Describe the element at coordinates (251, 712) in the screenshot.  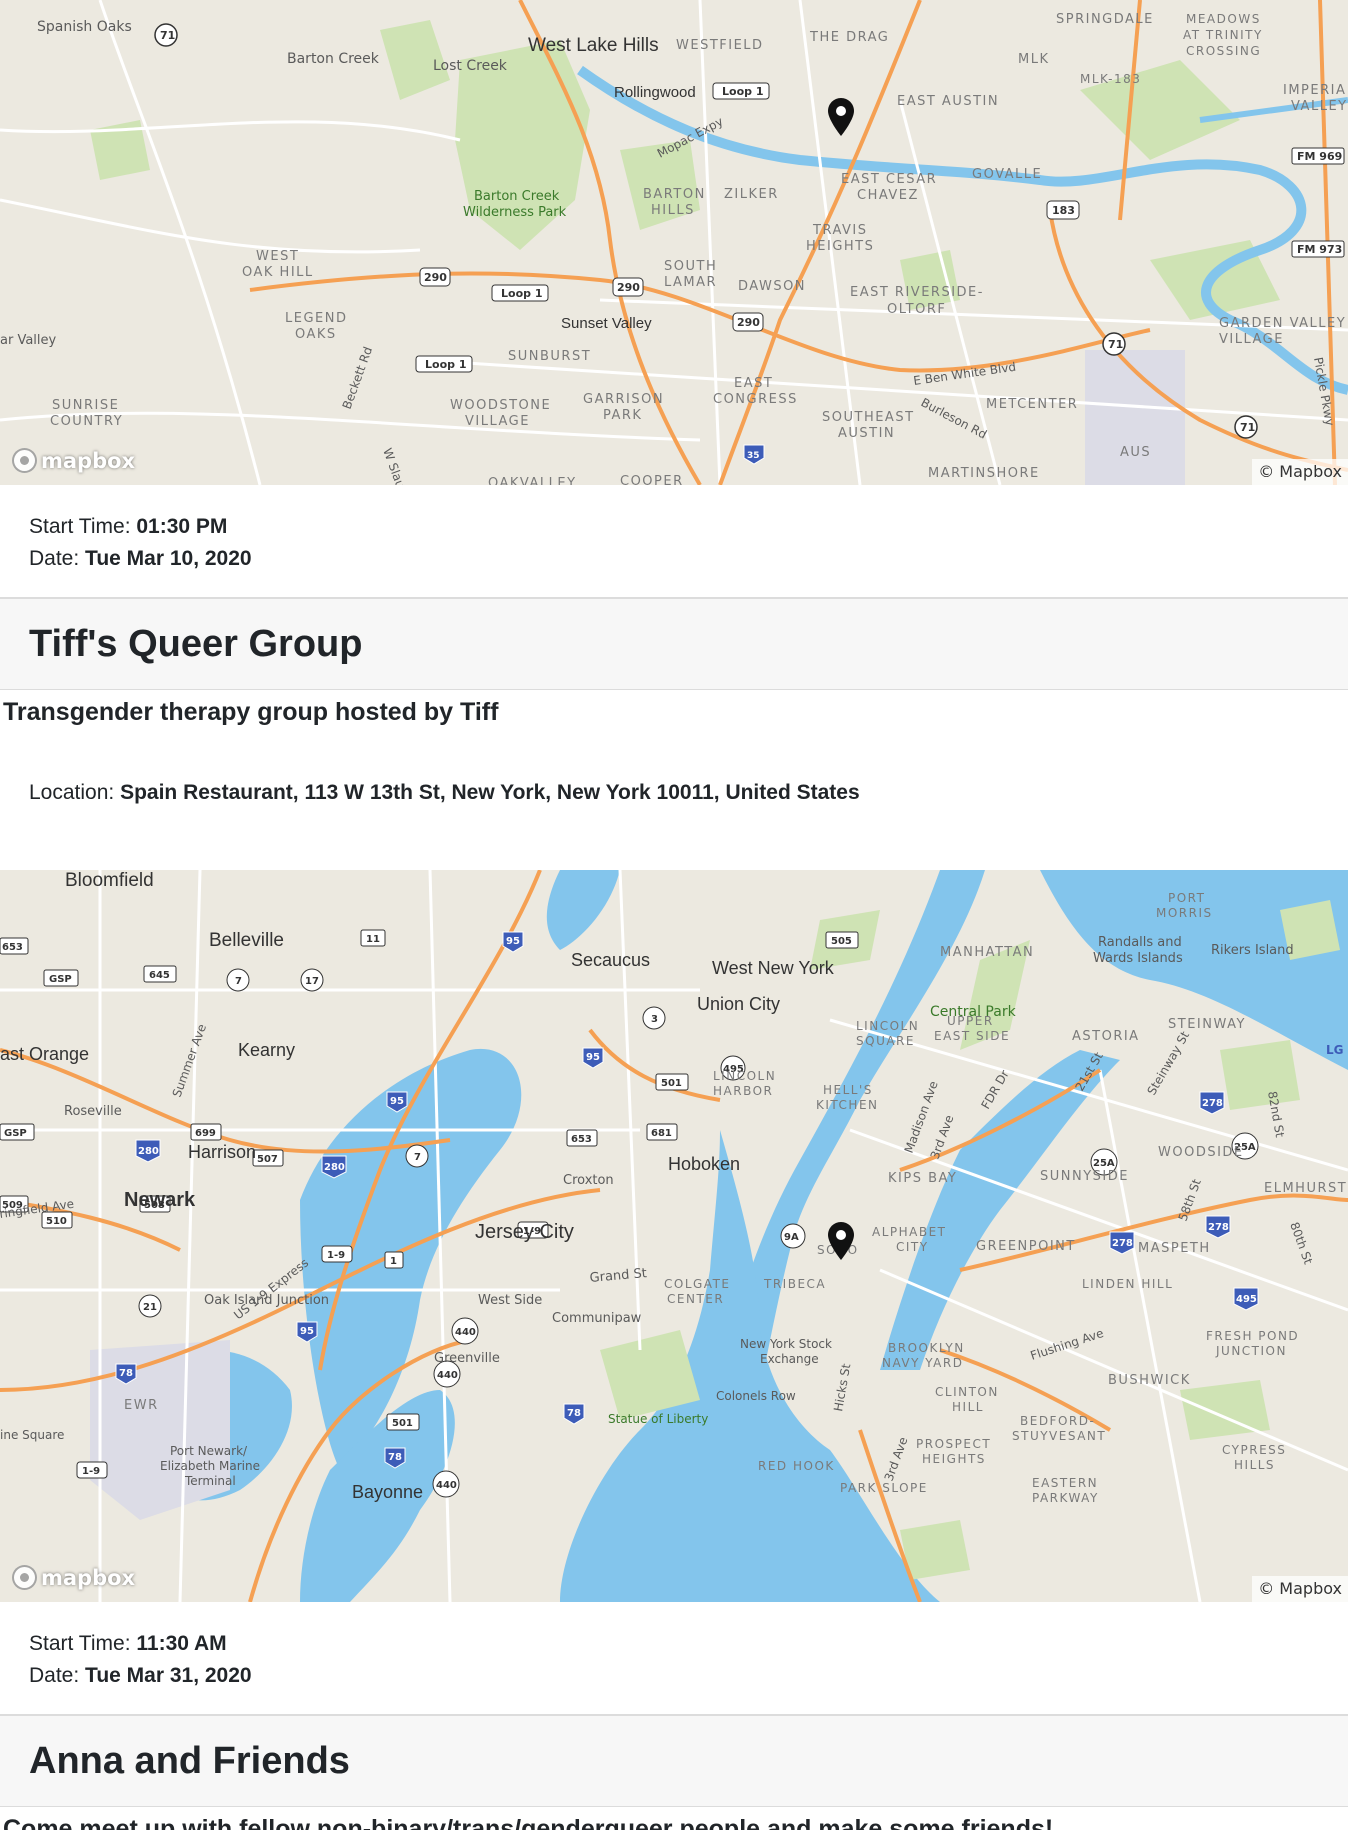
I see `event-description: Transgender therapy group hosted by Tiff` at that location.